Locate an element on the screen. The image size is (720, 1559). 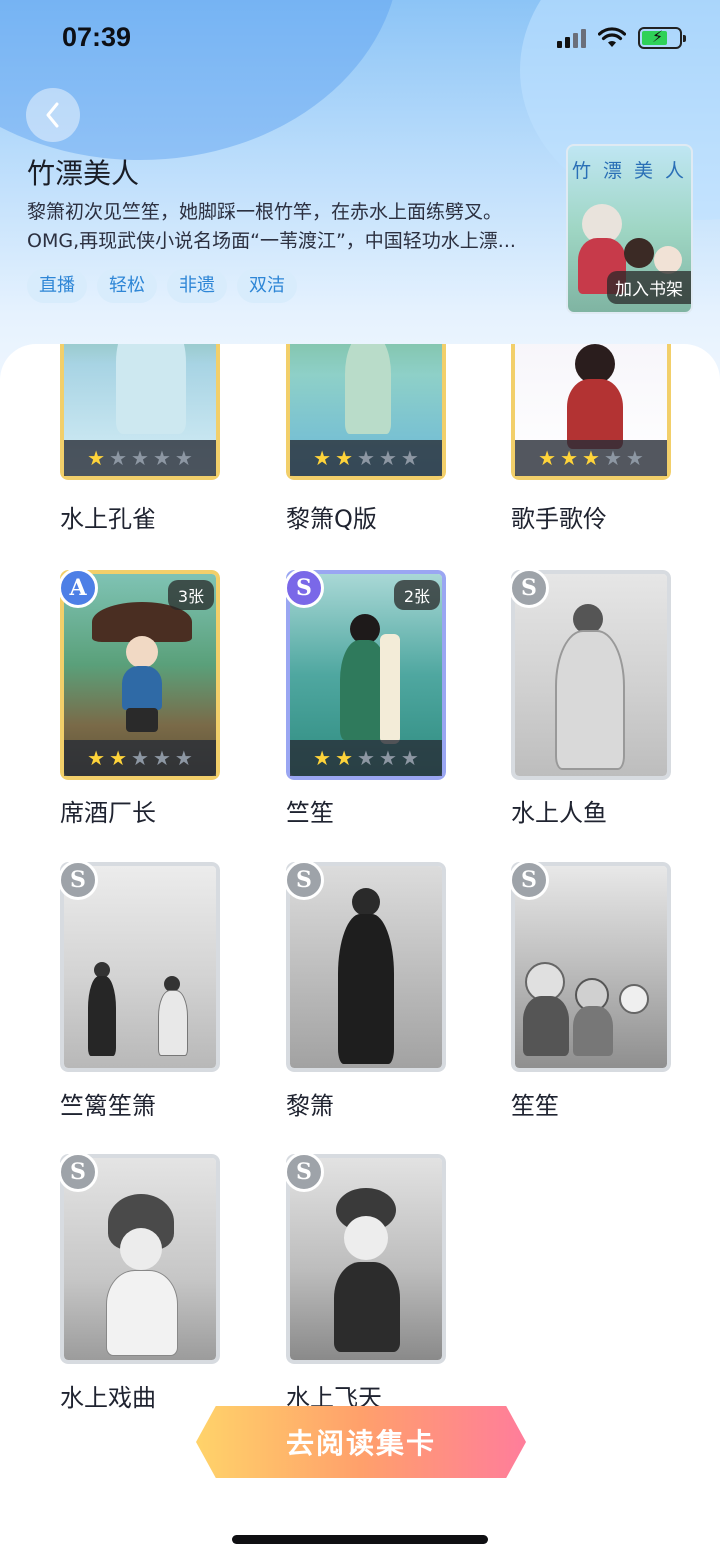
read-to-collect-button: 去阅读集卡 is located at coordinates (361, 1442).